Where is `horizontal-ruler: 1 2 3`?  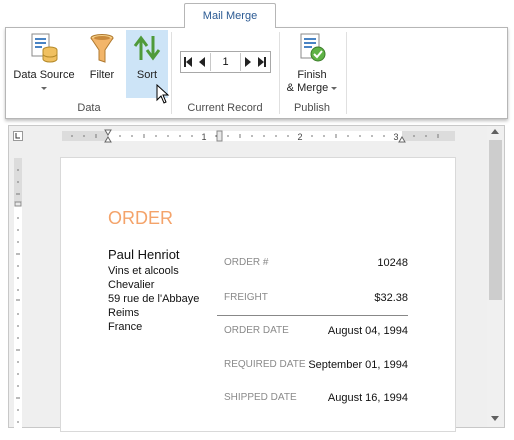 horizontal-ruler: 1 2 3 is located at coordinates (258, 136).